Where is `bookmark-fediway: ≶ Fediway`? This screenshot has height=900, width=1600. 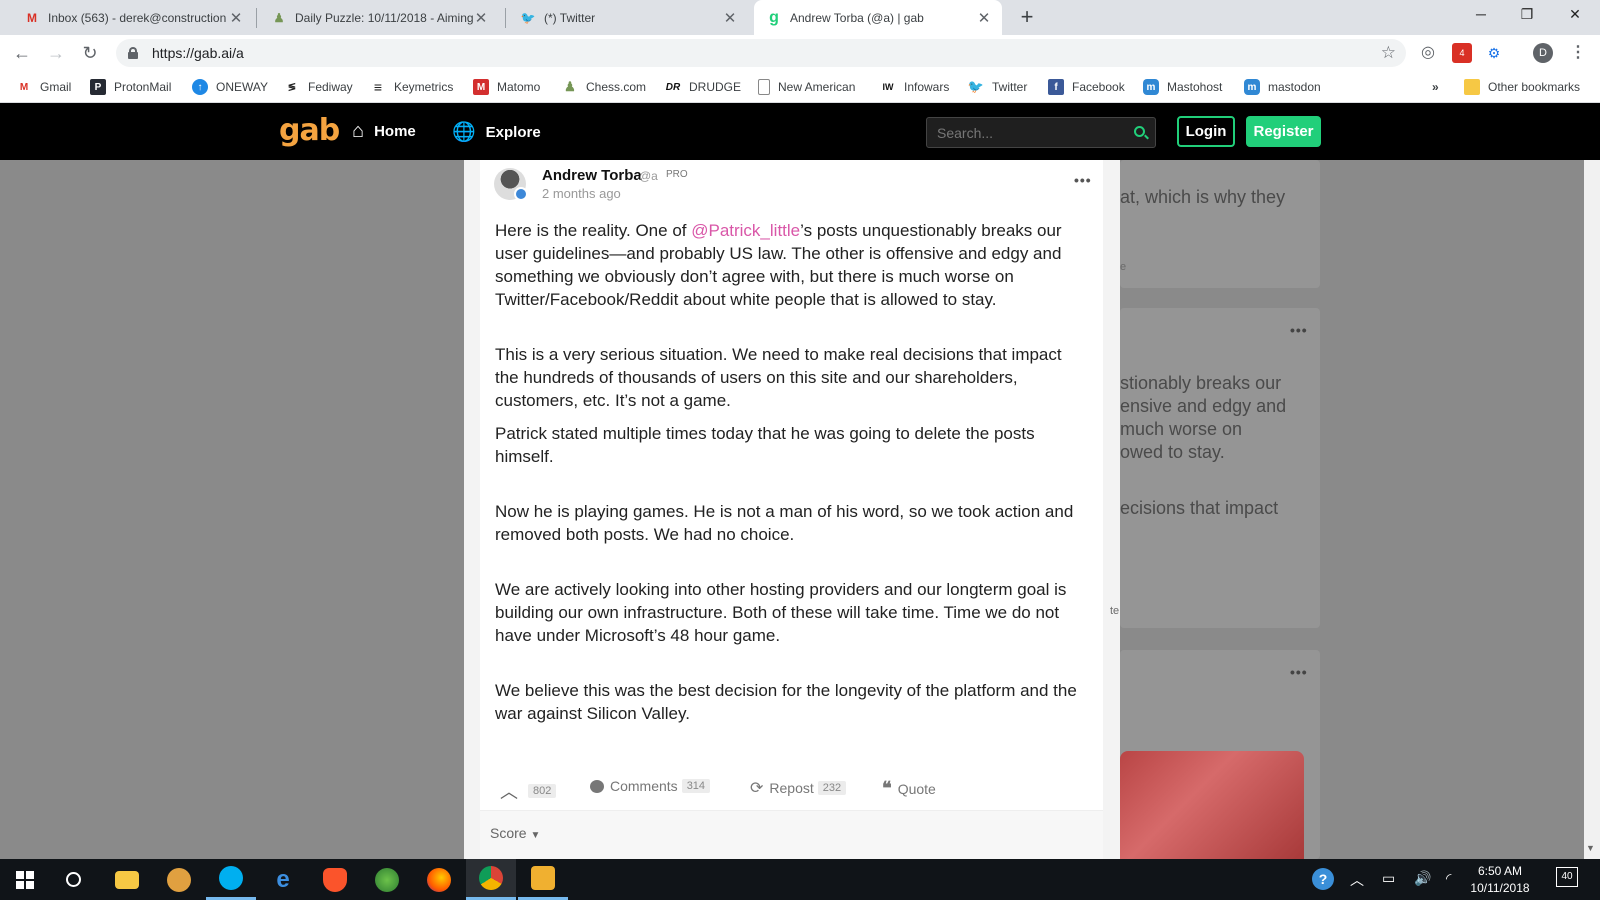
bookmark-fediway: ≶ Fediway is located at coordinates (318, 87).